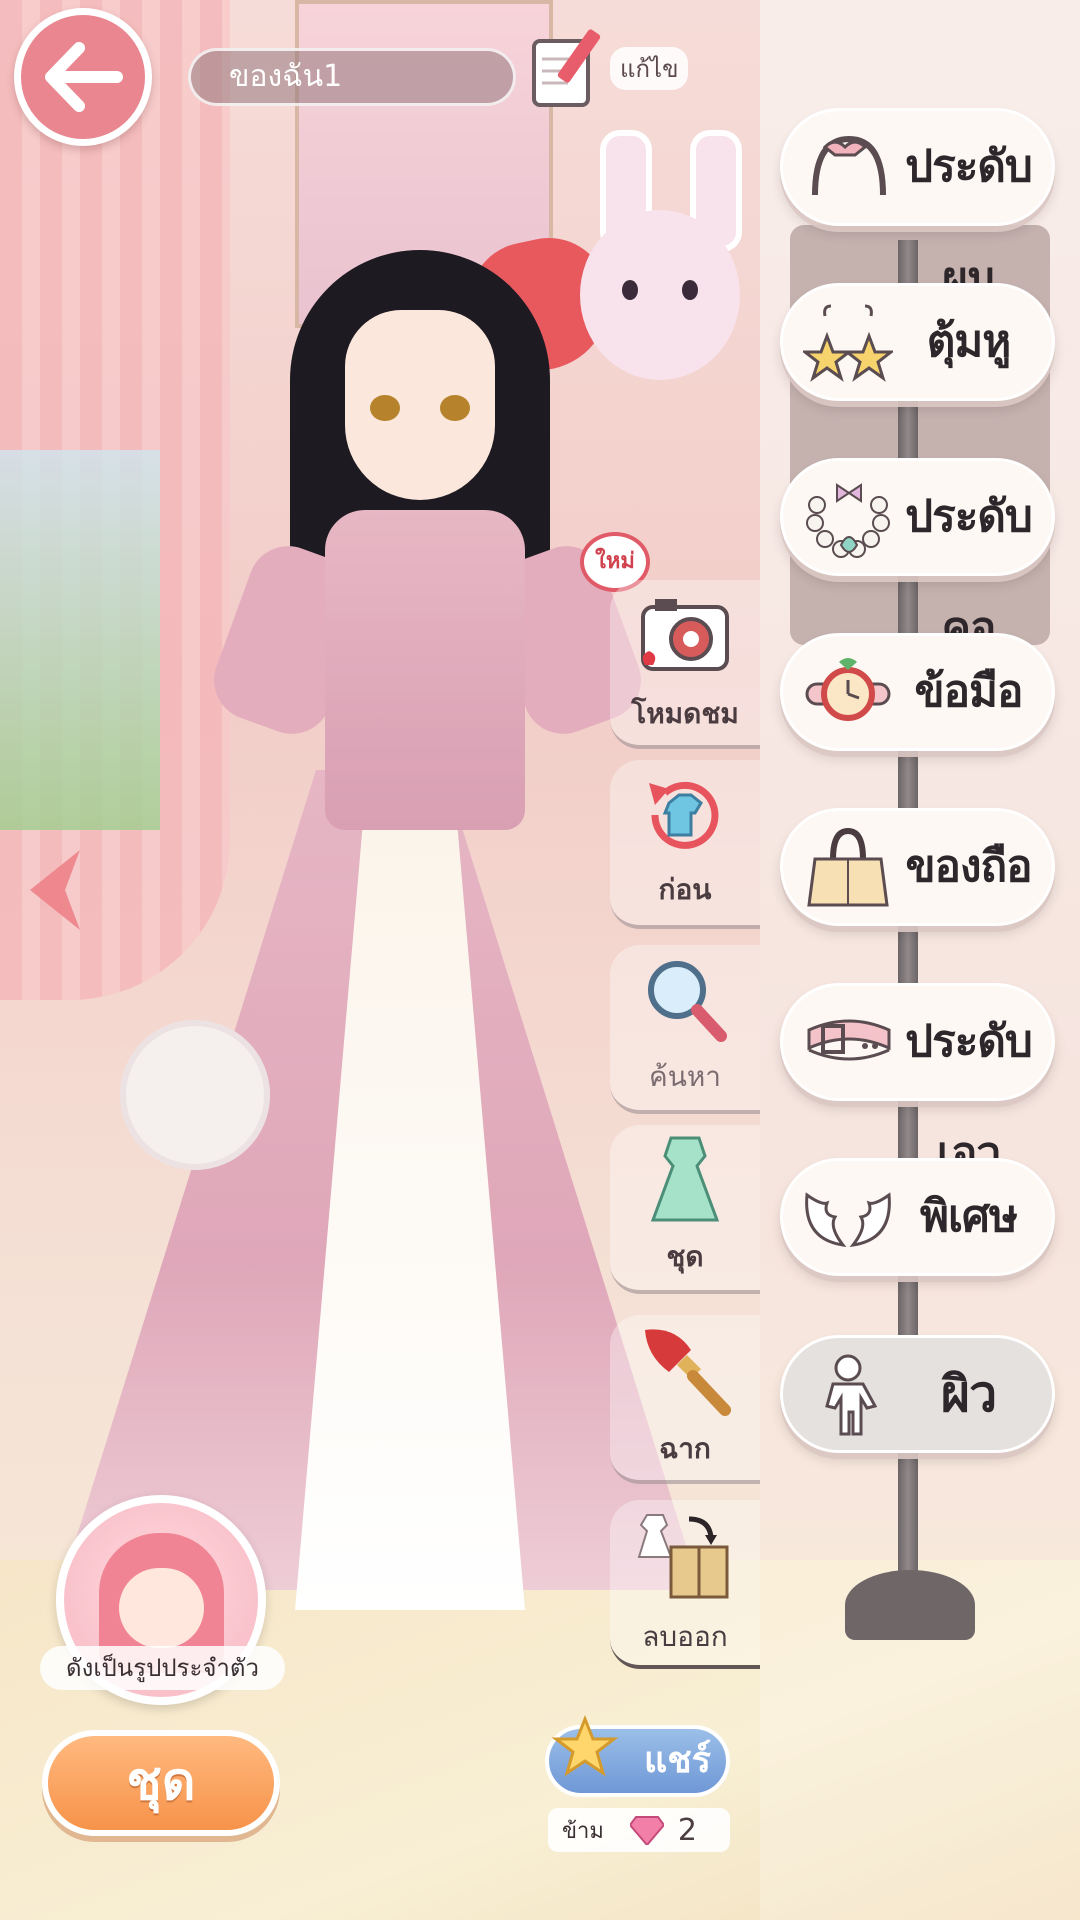 The width and height of the screenshot is (1080, 1920). Describe the element at coordinates (685, 1256) in the screenshot. I see `outfit-set-label: ชุด` at that location.